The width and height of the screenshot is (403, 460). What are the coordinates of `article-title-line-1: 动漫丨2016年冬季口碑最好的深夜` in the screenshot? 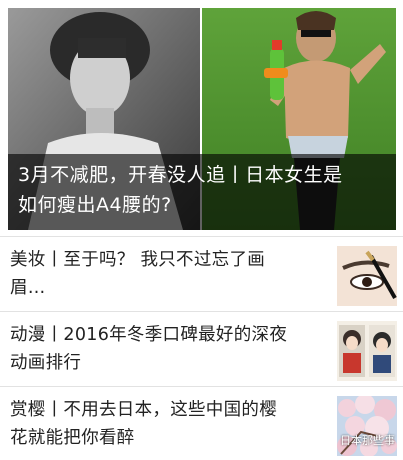 It's located at (149, 335).